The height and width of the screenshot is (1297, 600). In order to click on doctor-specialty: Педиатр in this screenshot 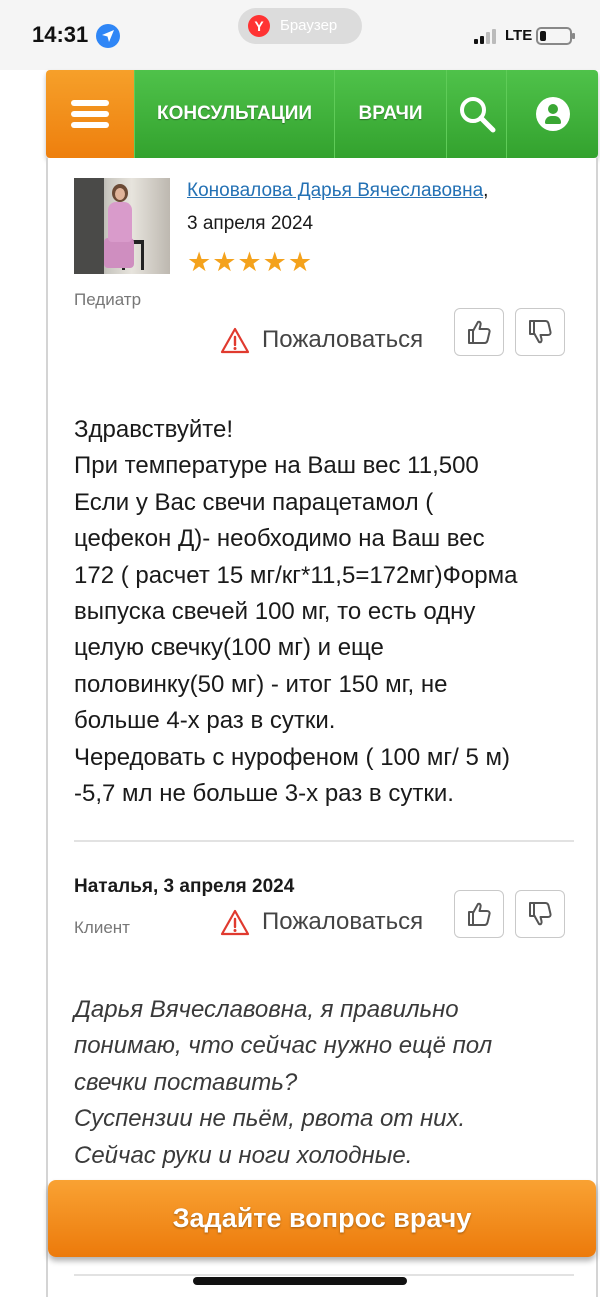, I will do `click(108, 299)`.